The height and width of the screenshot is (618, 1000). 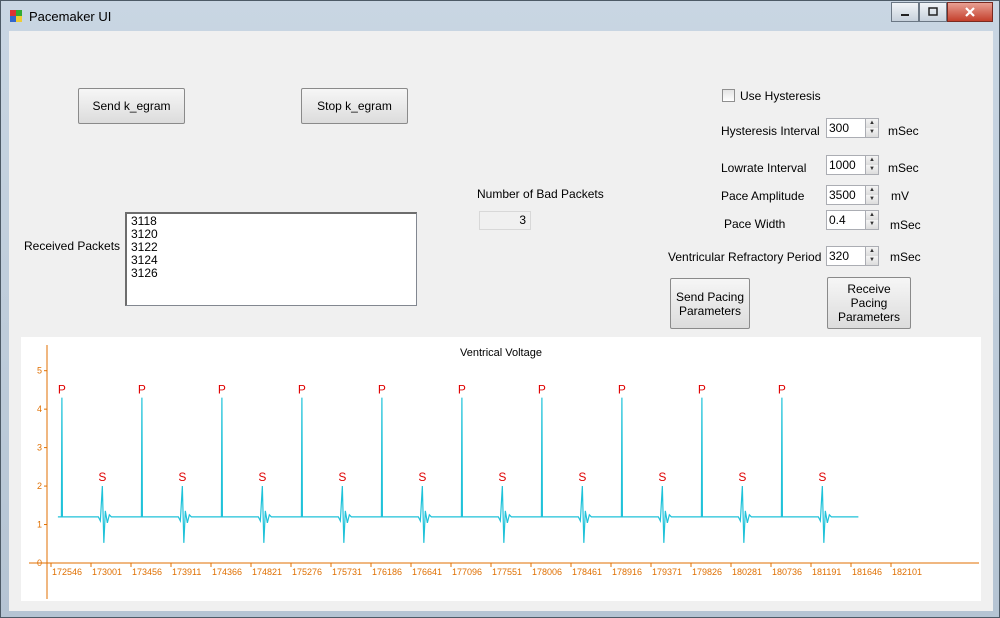 What do you see at coordinates (907, 572) in the screenshot?
I see `x-tick-label: 182101` at bounding box center [907, 572].